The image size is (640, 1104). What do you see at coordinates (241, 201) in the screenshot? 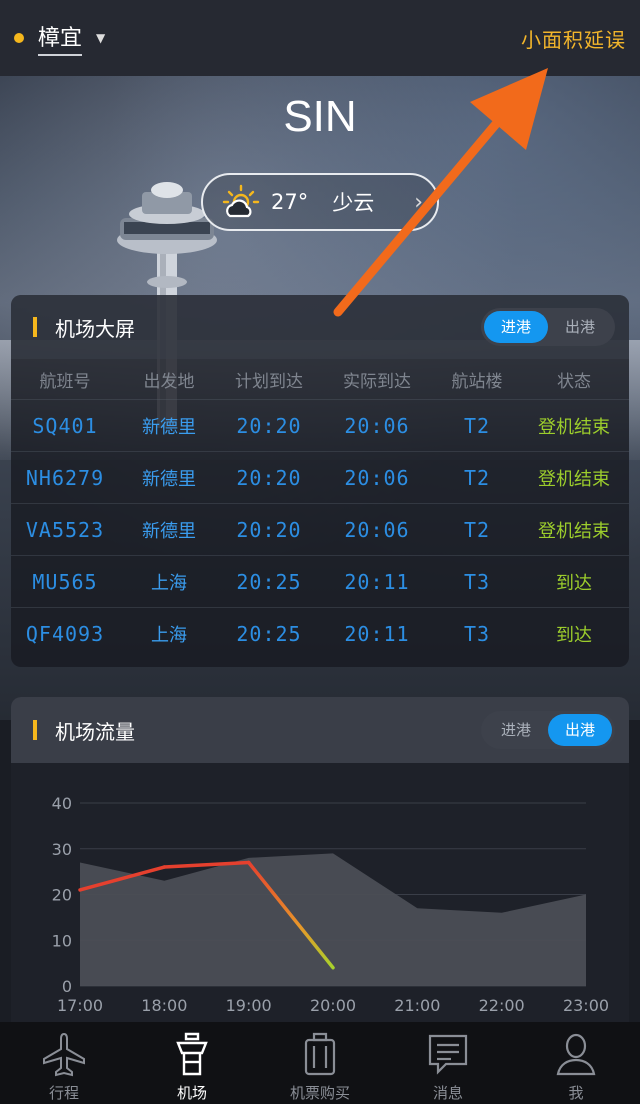
I see `partly-cloudy-icon` at bounding box center [241, 201].